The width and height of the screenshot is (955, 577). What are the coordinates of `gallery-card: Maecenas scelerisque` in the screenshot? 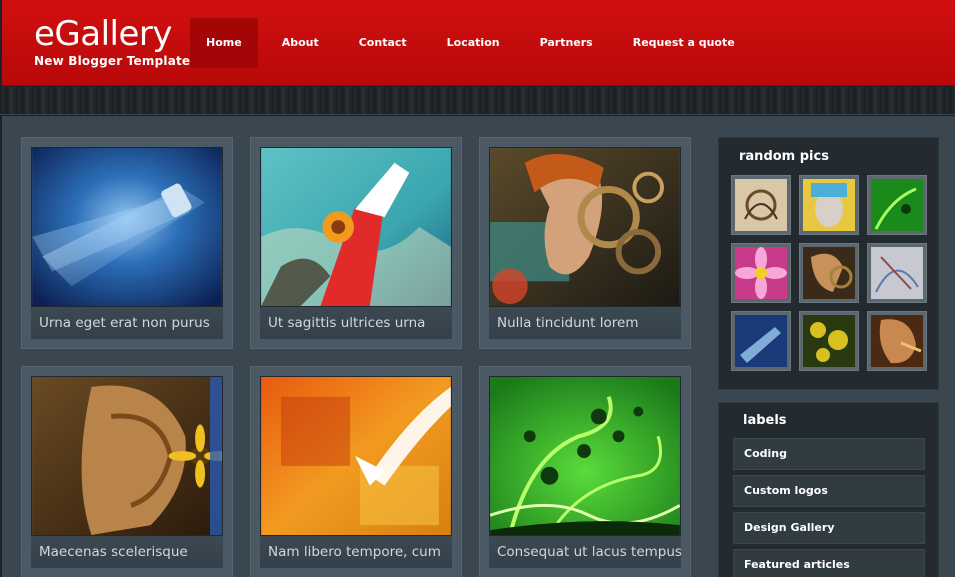 It's located at (127, 471).